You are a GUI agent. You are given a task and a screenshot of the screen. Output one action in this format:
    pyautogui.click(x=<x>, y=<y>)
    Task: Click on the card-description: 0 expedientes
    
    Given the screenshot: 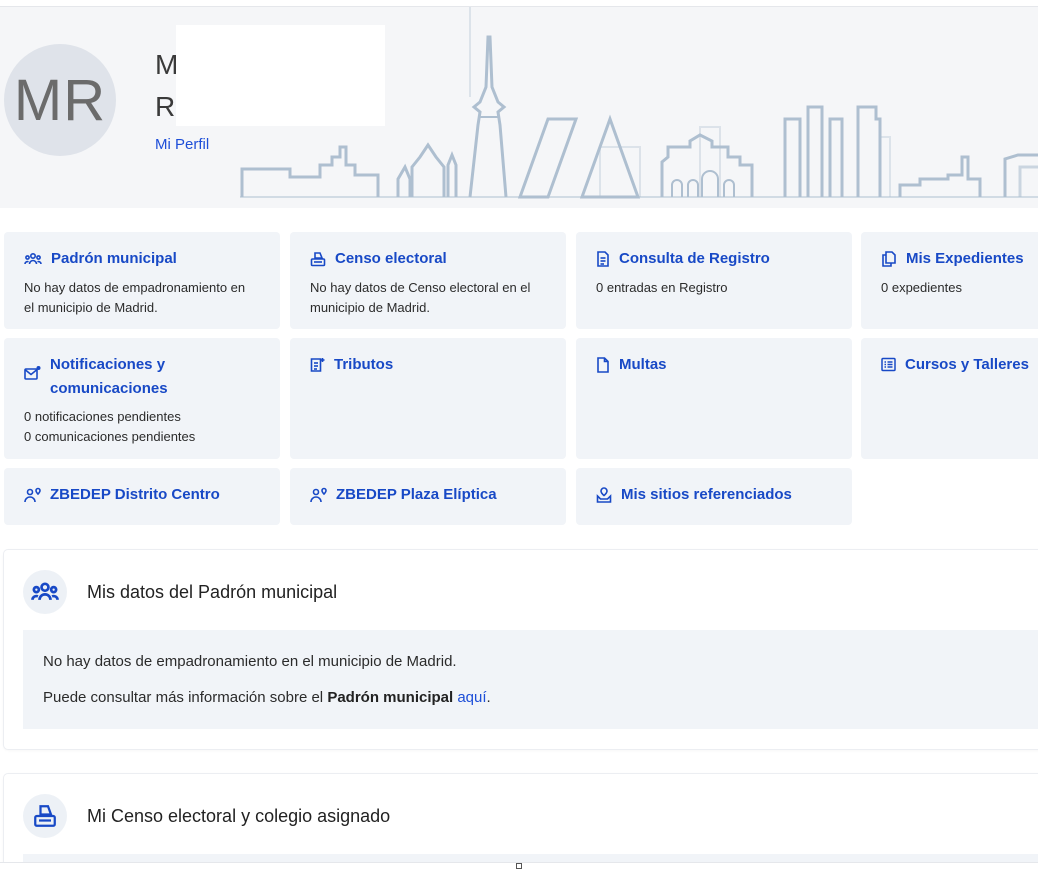 What is the action you would take?
    pyautogui.click(x=921, y=288)
    